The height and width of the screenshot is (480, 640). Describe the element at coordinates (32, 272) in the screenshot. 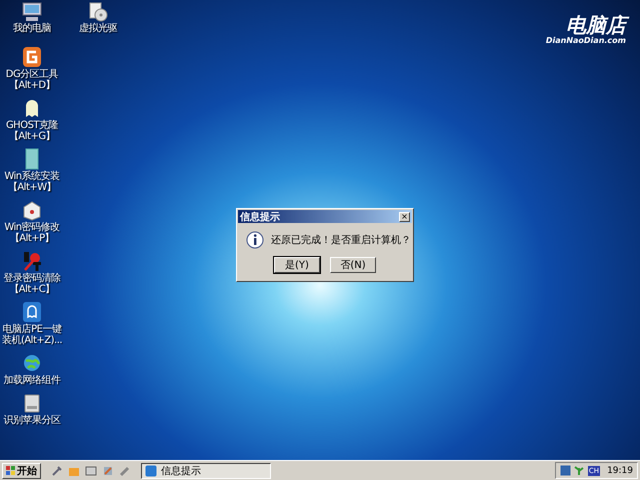

I see `desktop-shortcut: 登录密码清除 【Alt+C】` at that location.